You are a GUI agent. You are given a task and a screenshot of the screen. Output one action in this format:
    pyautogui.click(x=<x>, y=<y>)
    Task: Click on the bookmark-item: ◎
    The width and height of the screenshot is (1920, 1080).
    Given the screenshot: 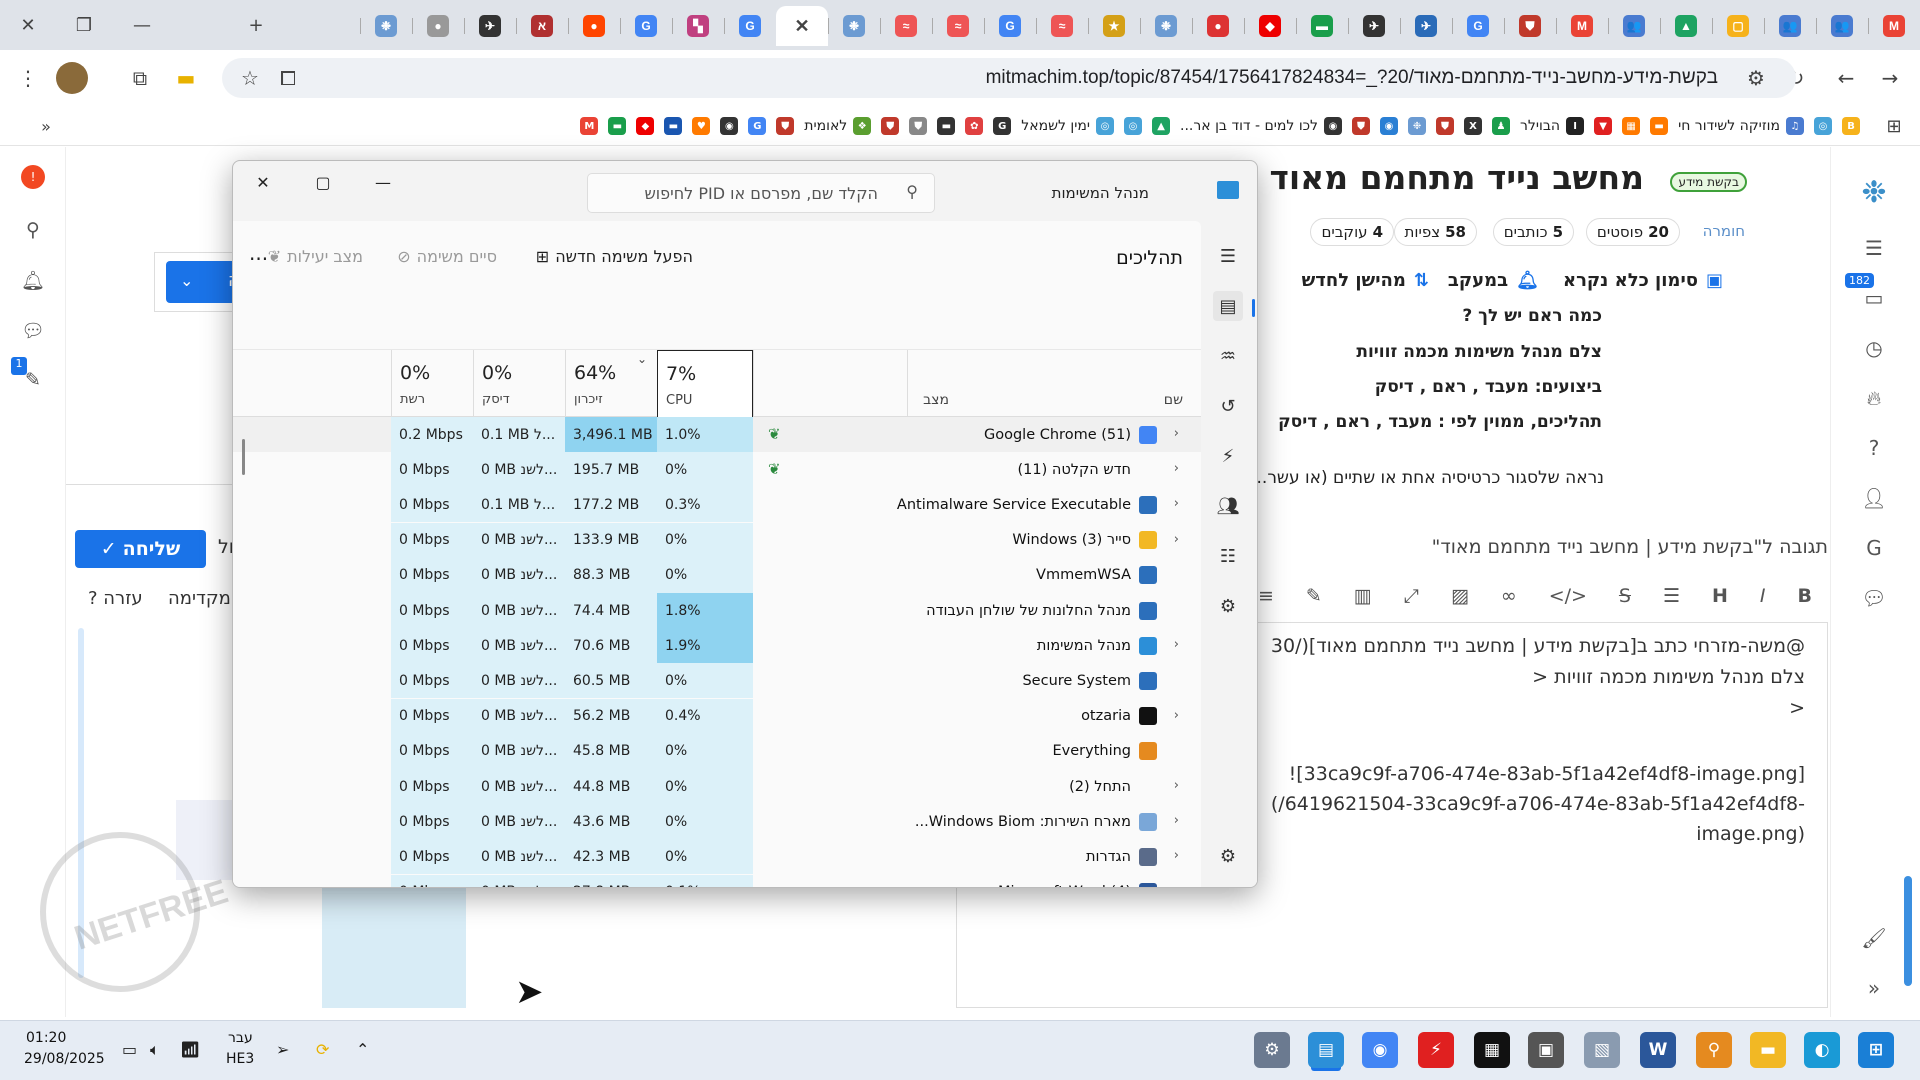 What is the action you would take?
    pyautogui.click(x=1133, y=126)
    